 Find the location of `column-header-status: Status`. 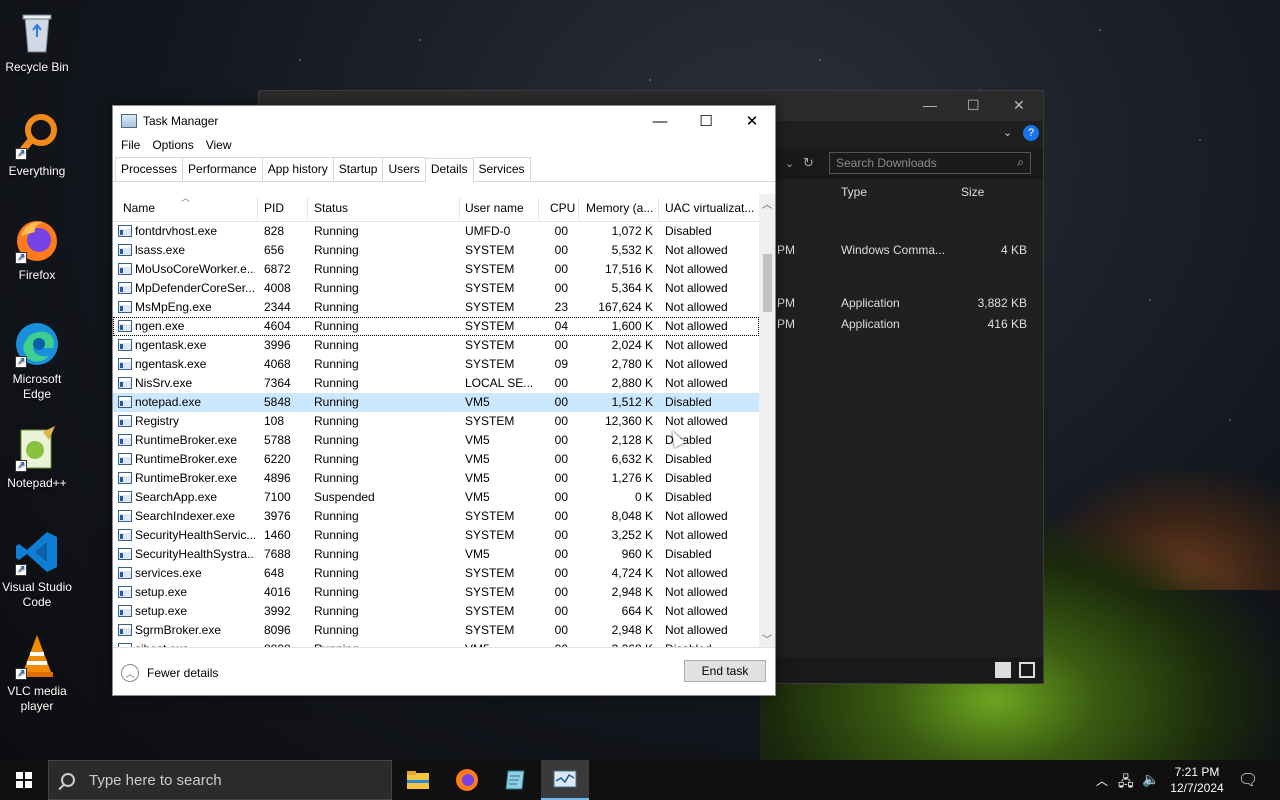

column-header-status: Status is located at coordinates (331, 208).